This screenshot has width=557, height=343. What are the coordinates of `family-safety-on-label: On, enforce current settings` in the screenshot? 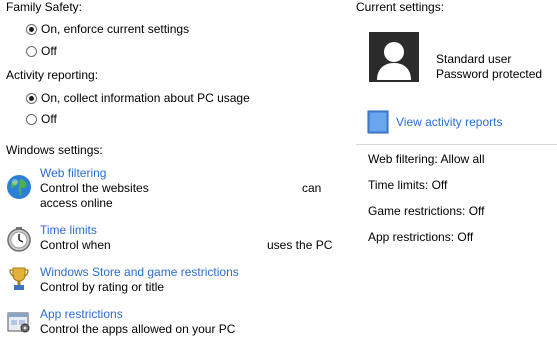 It's located at (115, 29).